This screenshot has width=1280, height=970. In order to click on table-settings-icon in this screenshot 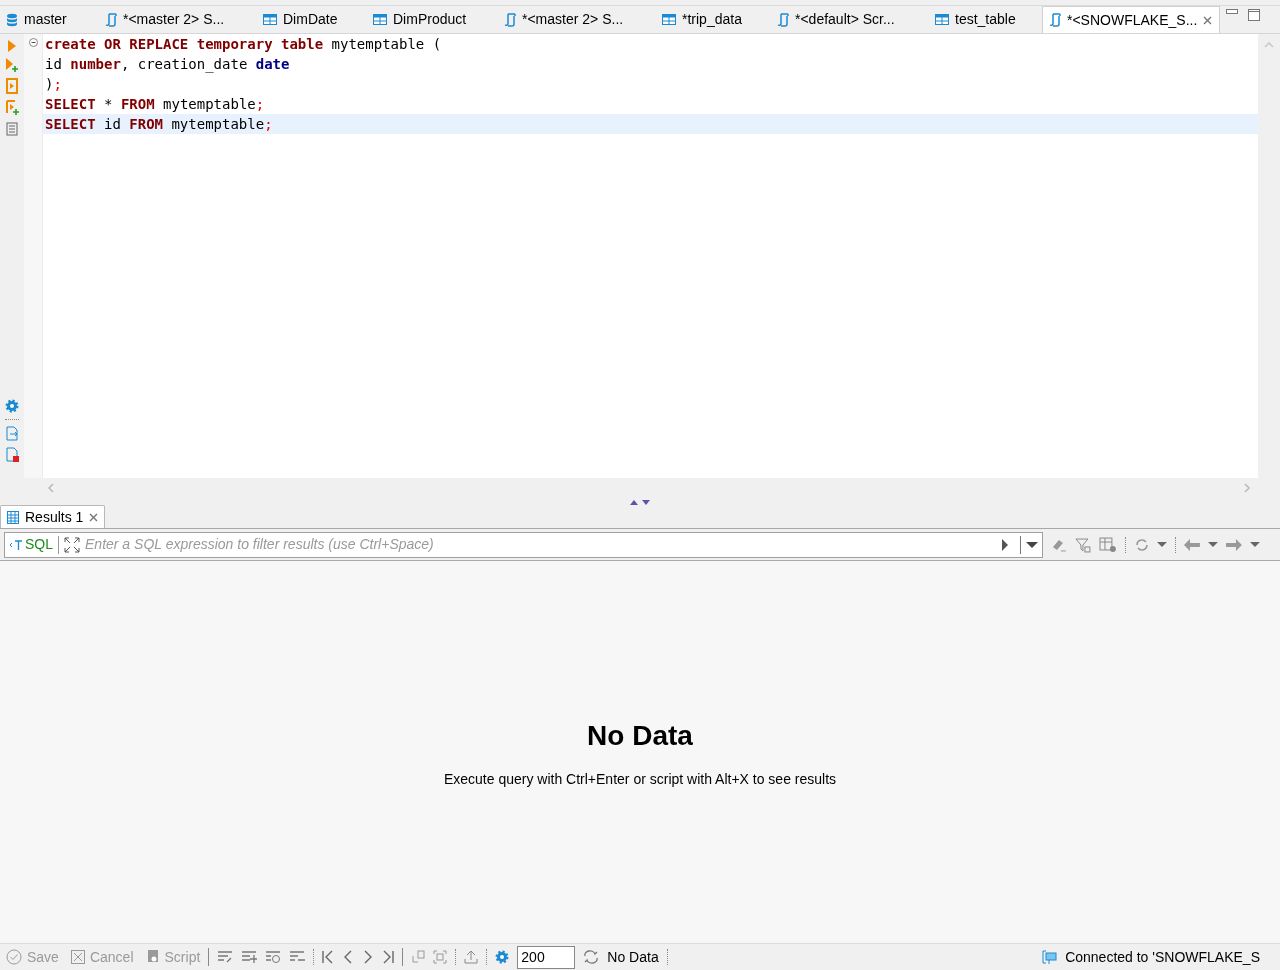, I will do `click(1107, 544)`.